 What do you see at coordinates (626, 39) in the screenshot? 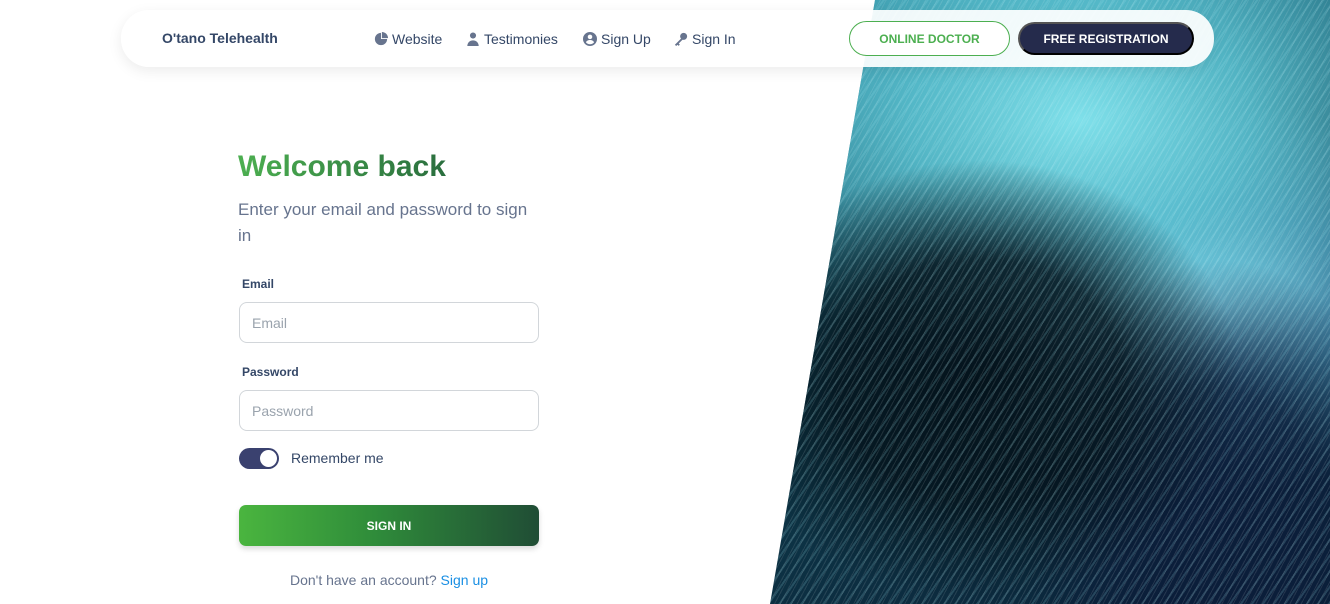
I see `nav-link-label: Sign Up` at bounding box center [626, 39].